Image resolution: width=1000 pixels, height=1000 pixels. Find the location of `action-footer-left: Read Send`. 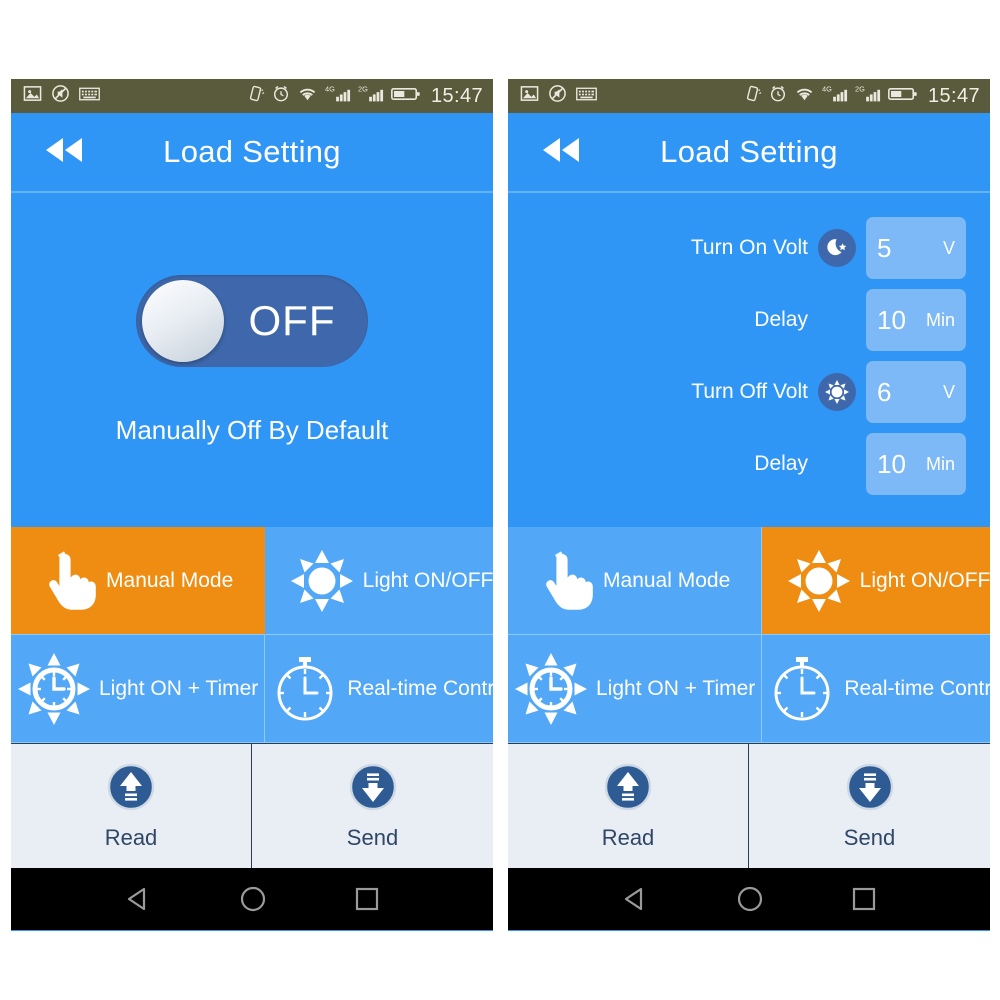

action-footer-left: Read Send is located at coordinates (252, 805).